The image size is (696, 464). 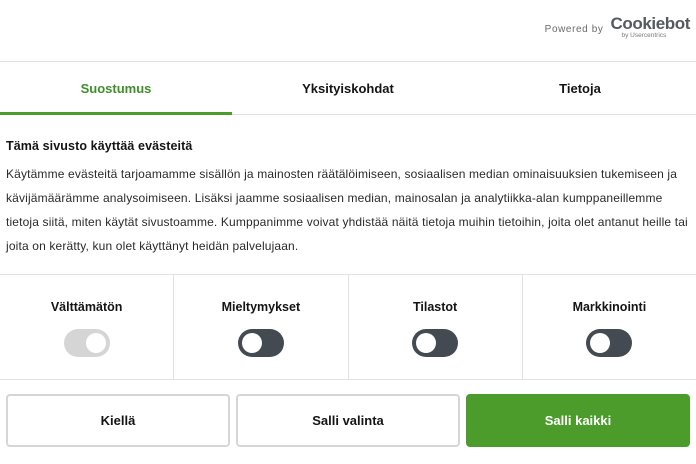 What do you see at coordinates (116, 88) in the screenshot?
I see `tab-consent: Suostumus` at bounding box center [116, 88].